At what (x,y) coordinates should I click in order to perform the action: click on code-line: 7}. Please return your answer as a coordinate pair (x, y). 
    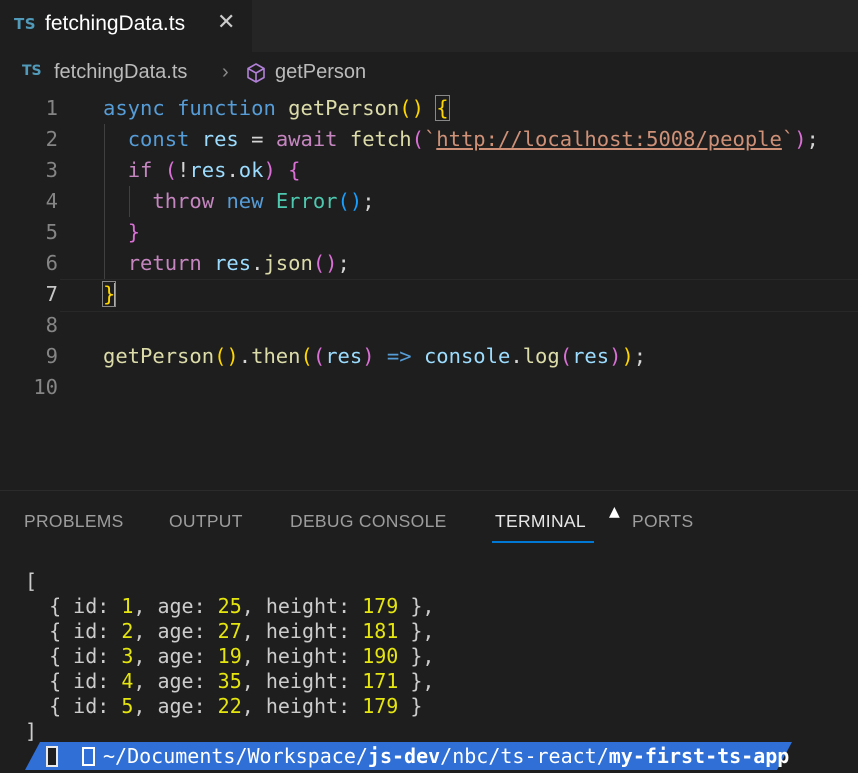
    Looking at the image, I should click on (429, 294).